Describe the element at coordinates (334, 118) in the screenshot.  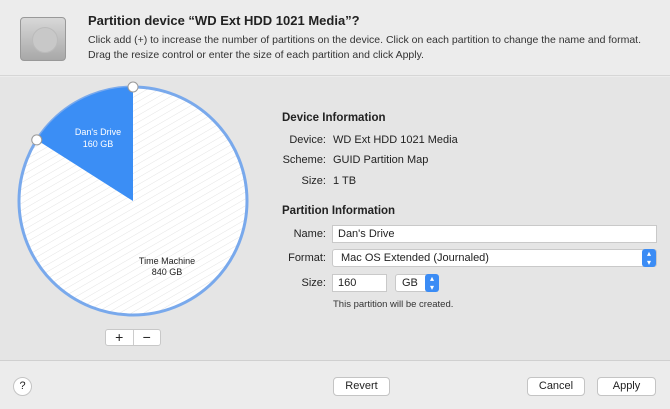
I see `device-info-heading: Device Information` at that location.